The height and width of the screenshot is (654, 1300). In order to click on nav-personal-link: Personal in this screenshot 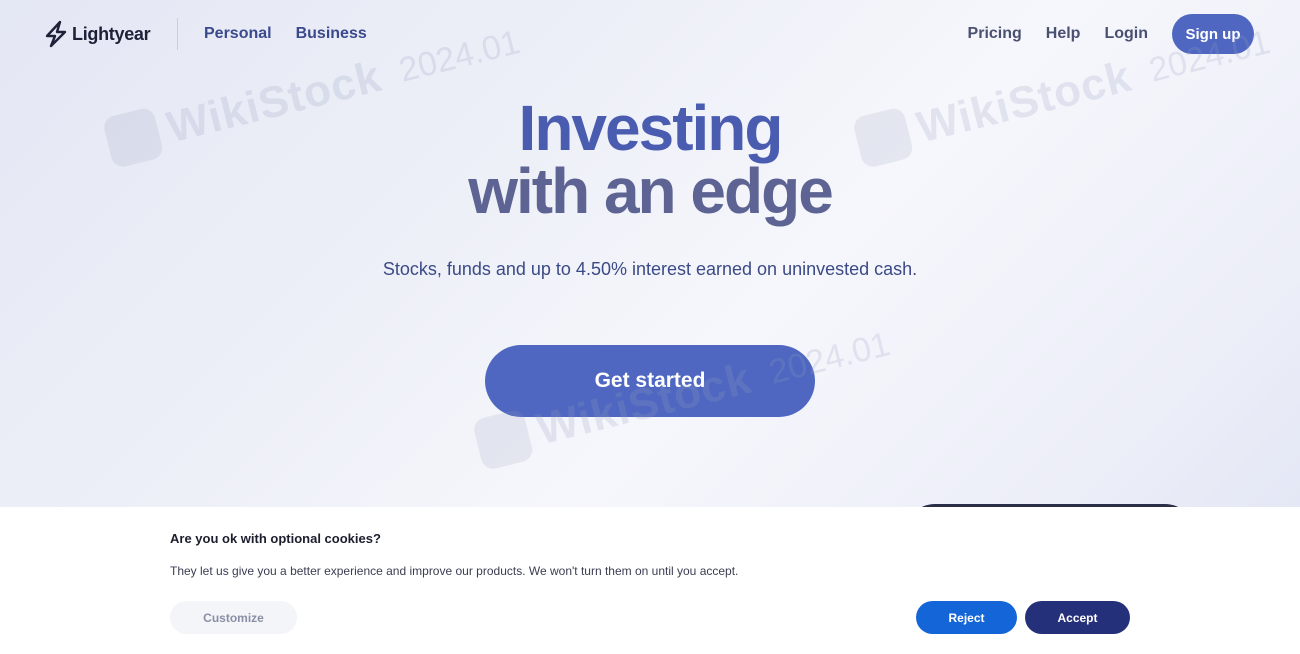, I will do `click(238, 34)`.